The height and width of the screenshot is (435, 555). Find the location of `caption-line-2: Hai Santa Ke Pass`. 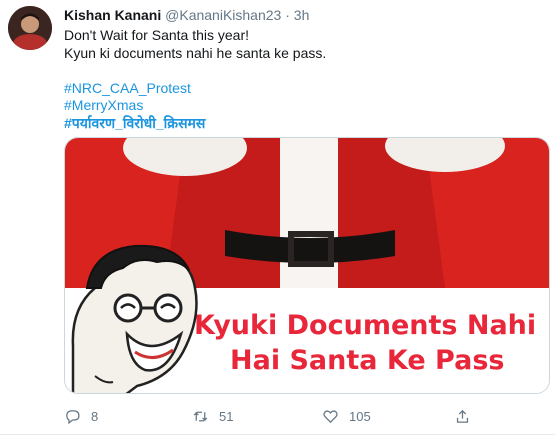

caption-line-2: Hai Santa Ke Pass is located at coordinates (367, 360).